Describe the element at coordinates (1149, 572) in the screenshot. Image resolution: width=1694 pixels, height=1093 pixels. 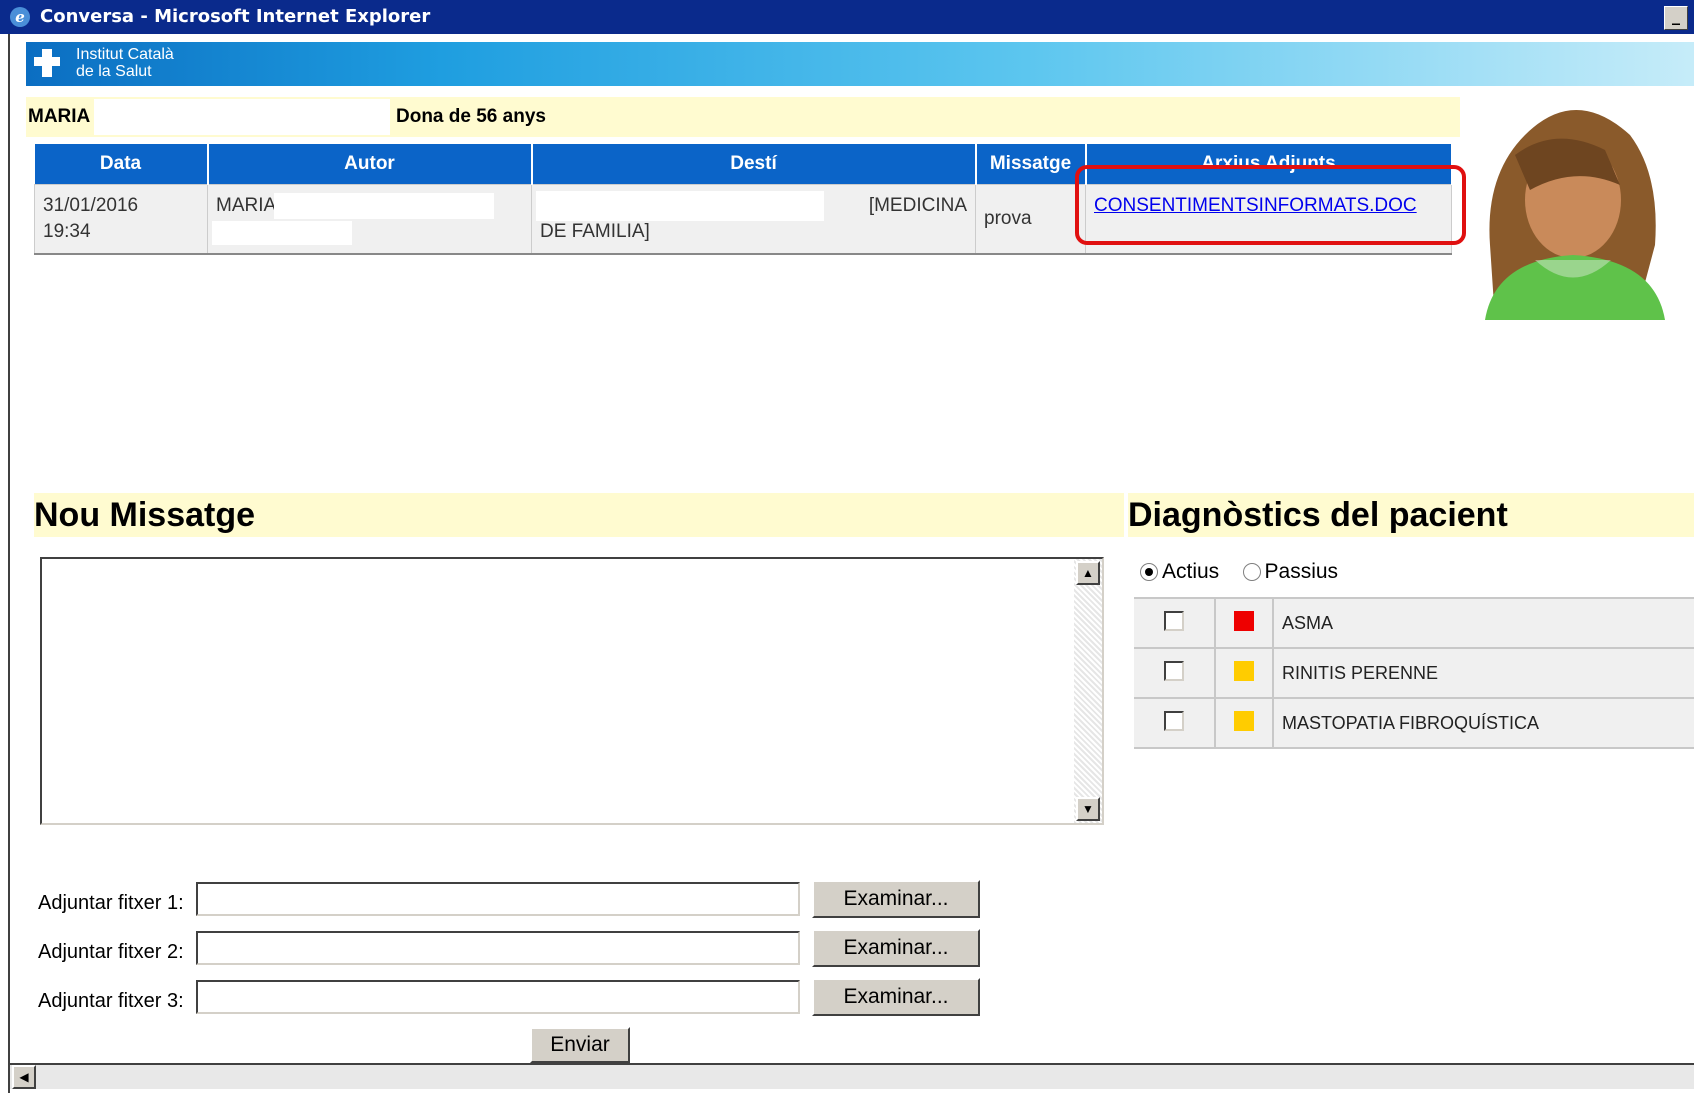
I see `radio-active` at that location.